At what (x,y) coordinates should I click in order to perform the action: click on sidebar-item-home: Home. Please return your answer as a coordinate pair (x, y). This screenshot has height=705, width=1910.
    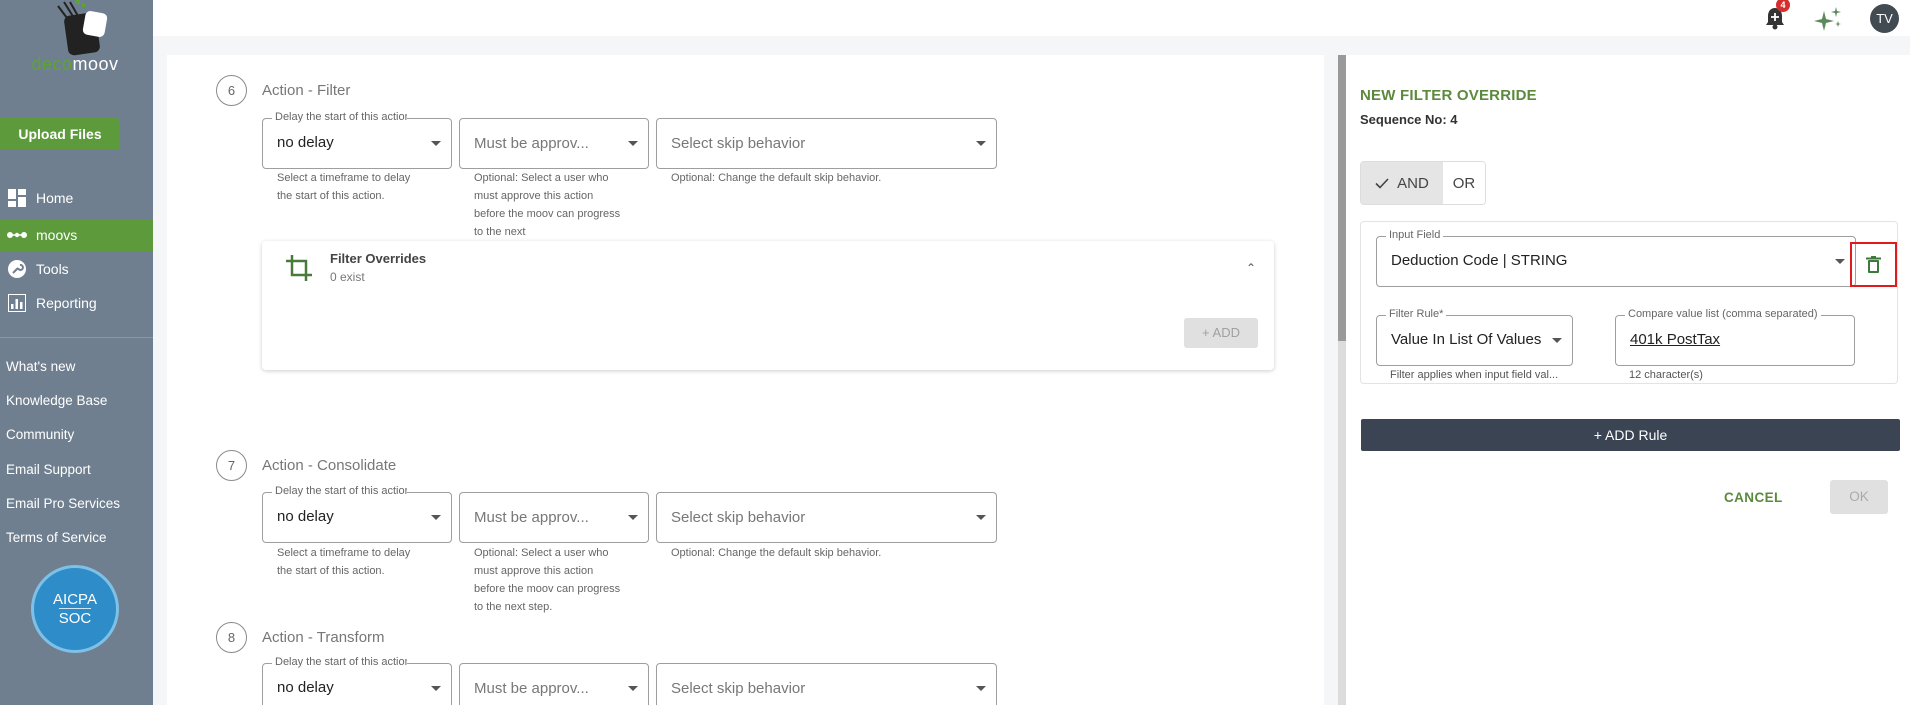
    Looking at the image, I should click on (76, 198).